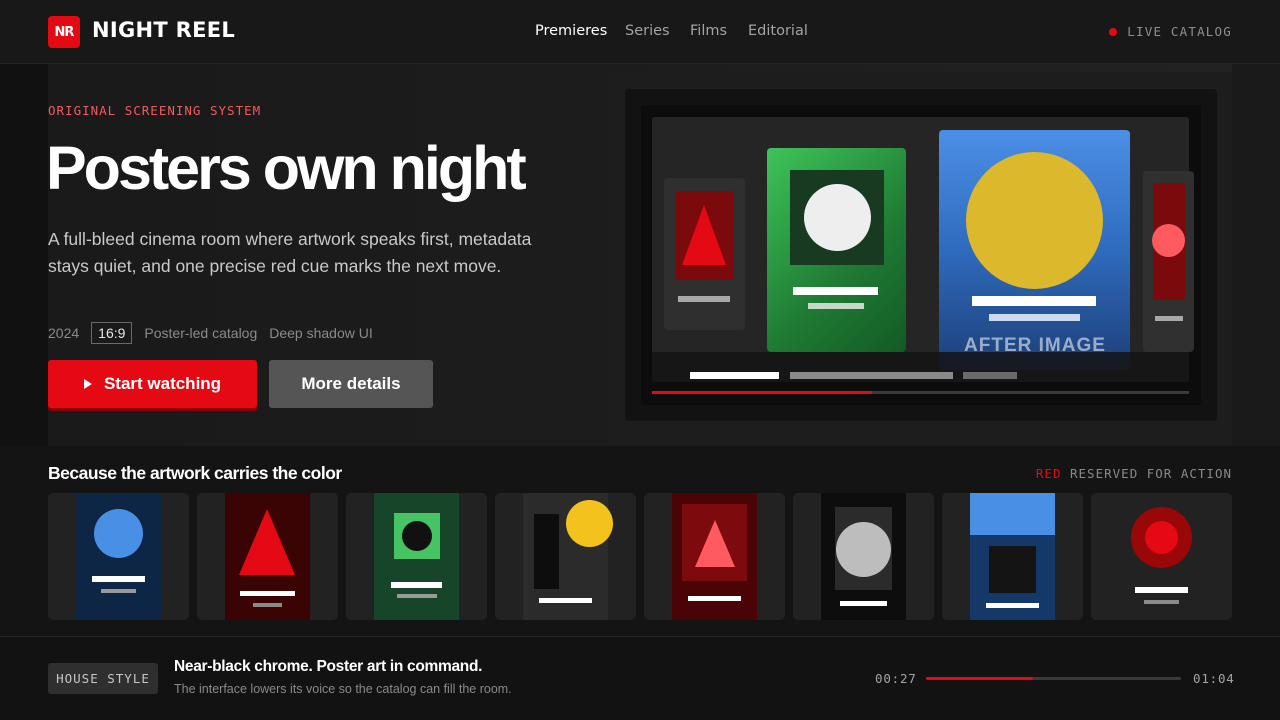  Describe the element at coordinates (1168, 261) in the screenshot. I see `screen-poster-right` at that location.